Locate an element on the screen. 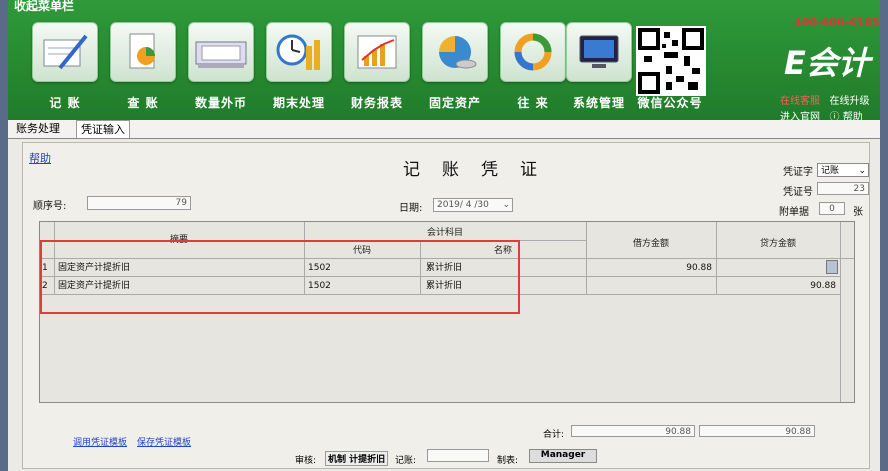 The height and width of the screenshot is (471, 888). load-template-link: 调用凭证模板 is located at coordinates (100, 441).